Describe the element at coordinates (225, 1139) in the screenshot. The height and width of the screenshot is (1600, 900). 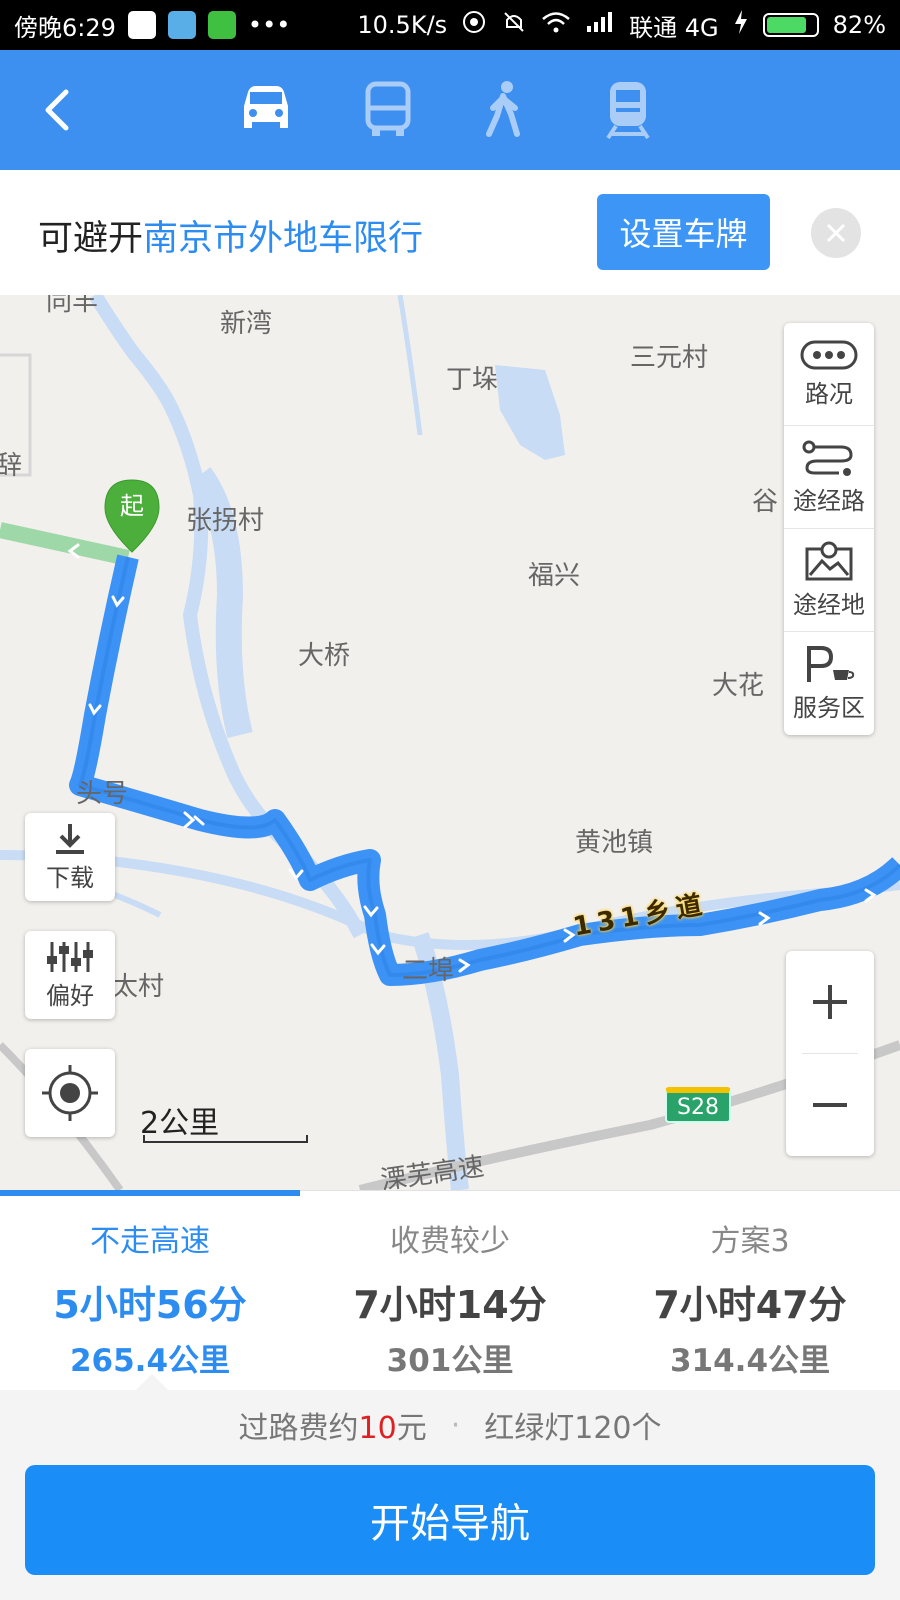
I see `scale-bar` at that location.